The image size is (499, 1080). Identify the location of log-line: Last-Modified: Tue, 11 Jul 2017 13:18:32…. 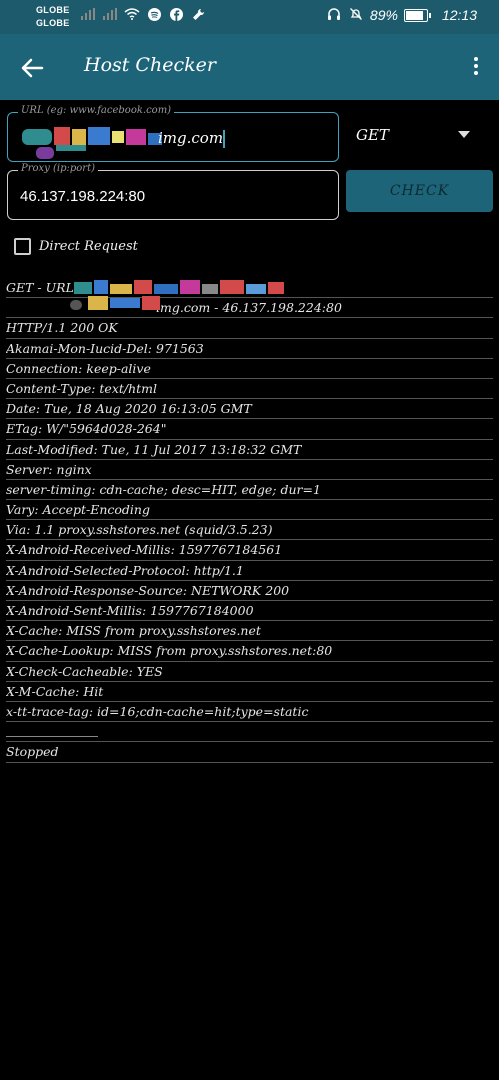
(249, 450).